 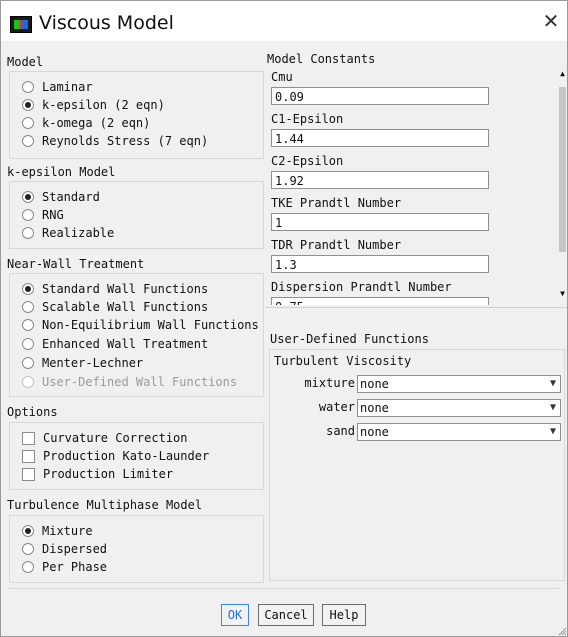 I want to click on radio-realizable: Realizable, so click(x=68, y=233).